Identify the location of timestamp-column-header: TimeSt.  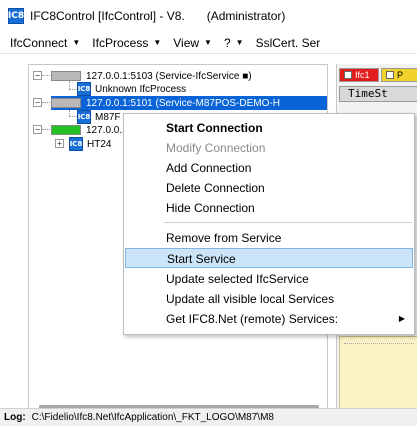
(378, 94).